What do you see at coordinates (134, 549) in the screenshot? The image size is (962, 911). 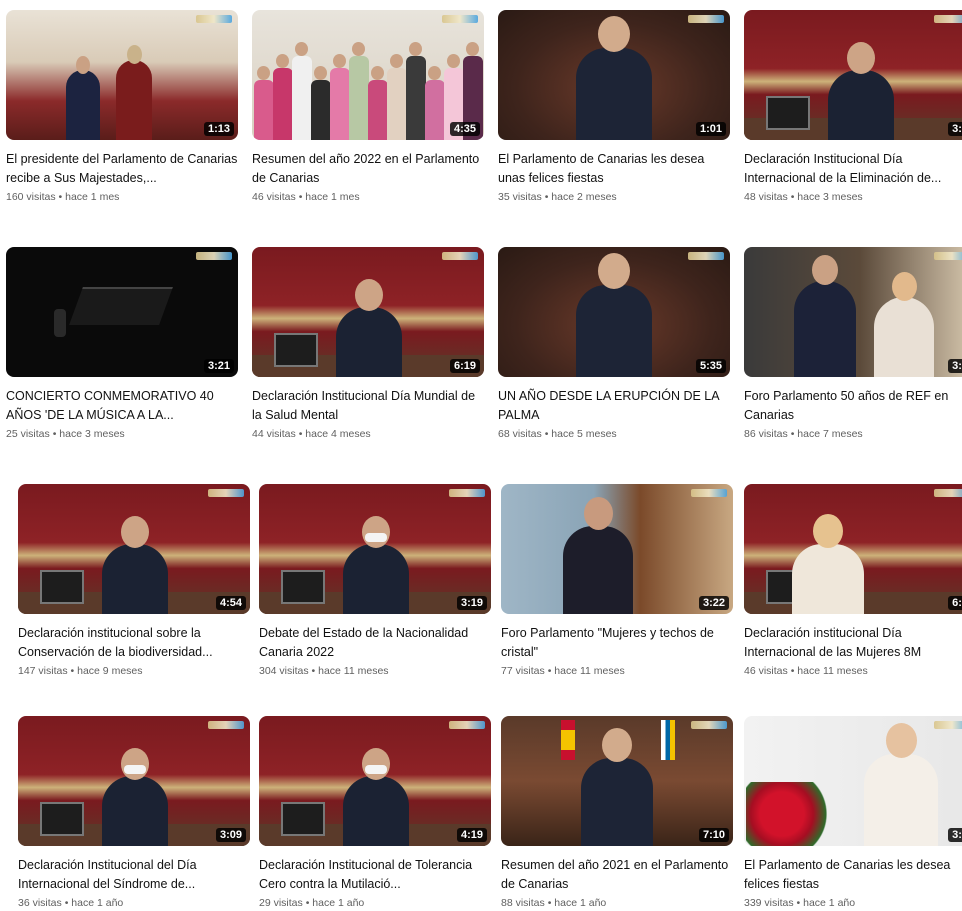 I see `video-thumbnail: 4:54` at bounding box center [134, 549].